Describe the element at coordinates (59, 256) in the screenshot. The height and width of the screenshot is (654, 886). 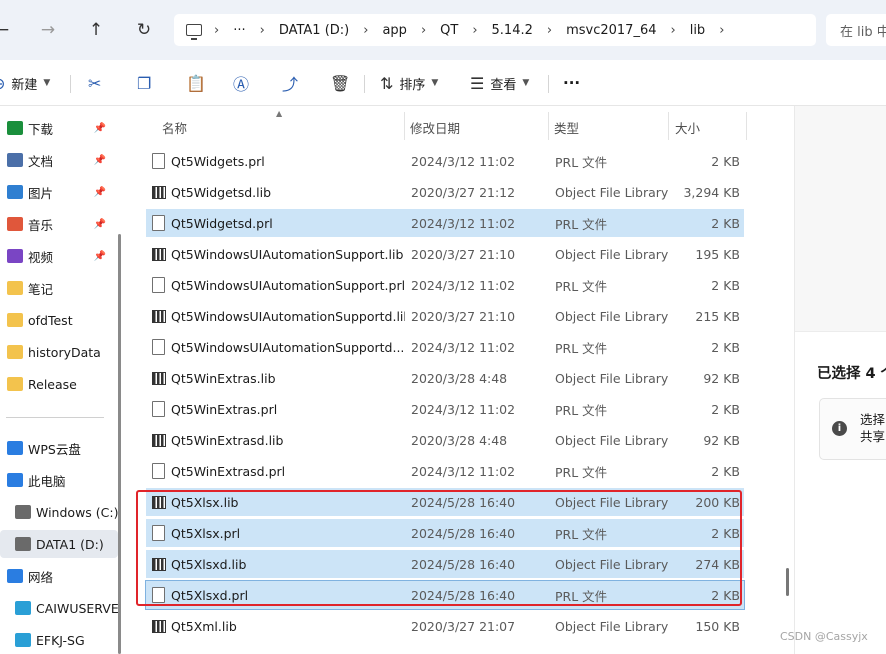
I see `sidebar-item: 视频 📌` at that location.